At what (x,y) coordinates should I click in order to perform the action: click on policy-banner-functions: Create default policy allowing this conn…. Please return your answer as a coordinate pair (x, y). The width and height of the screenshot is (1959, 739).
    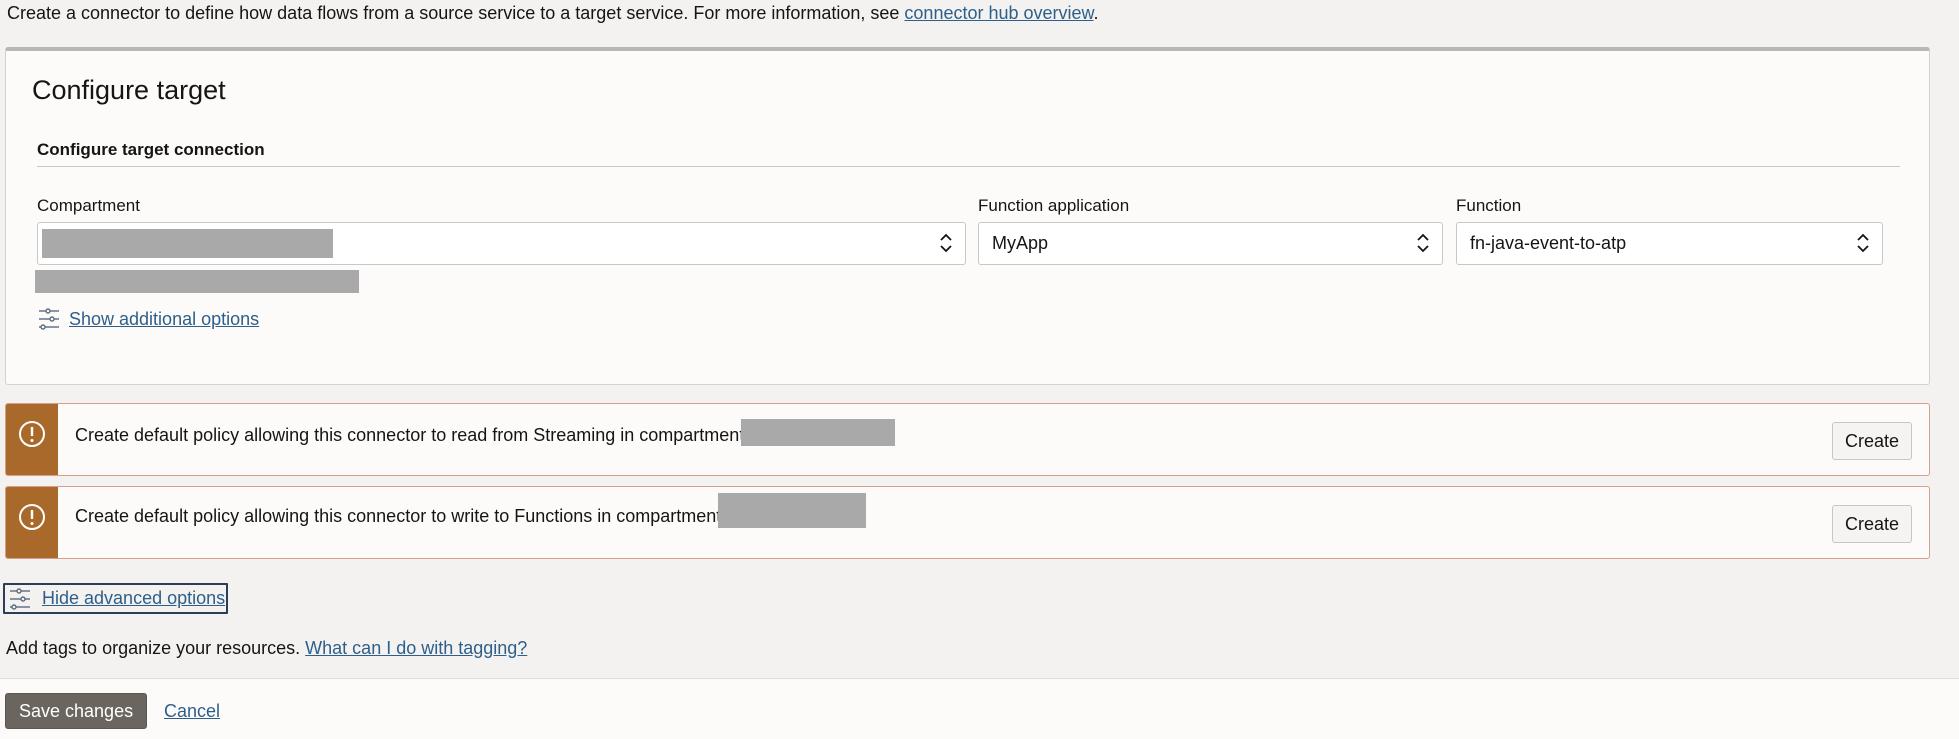
    Looking at the image, I should click on (967, 522).